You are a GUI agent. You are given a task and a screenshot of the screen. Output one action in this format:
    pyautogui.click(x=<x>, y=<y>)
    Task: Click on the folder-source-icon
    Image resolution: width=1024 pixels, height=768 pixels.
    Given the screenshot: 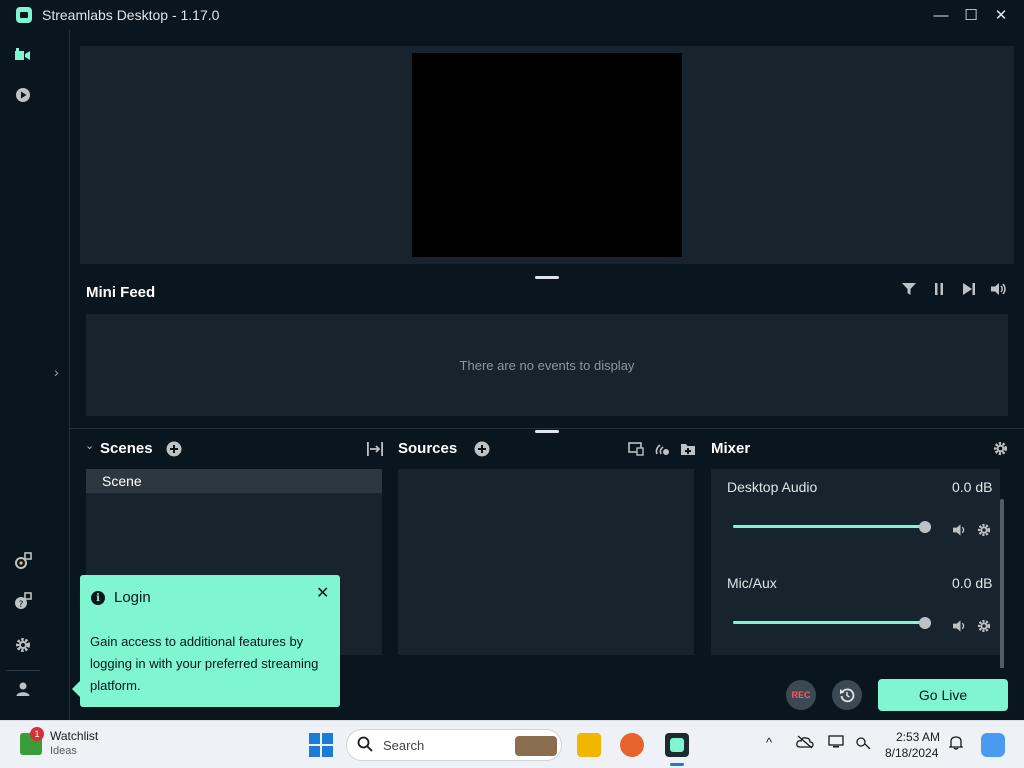 What is the action you would take?
    pyautogui.click(x=688, y=450)
    